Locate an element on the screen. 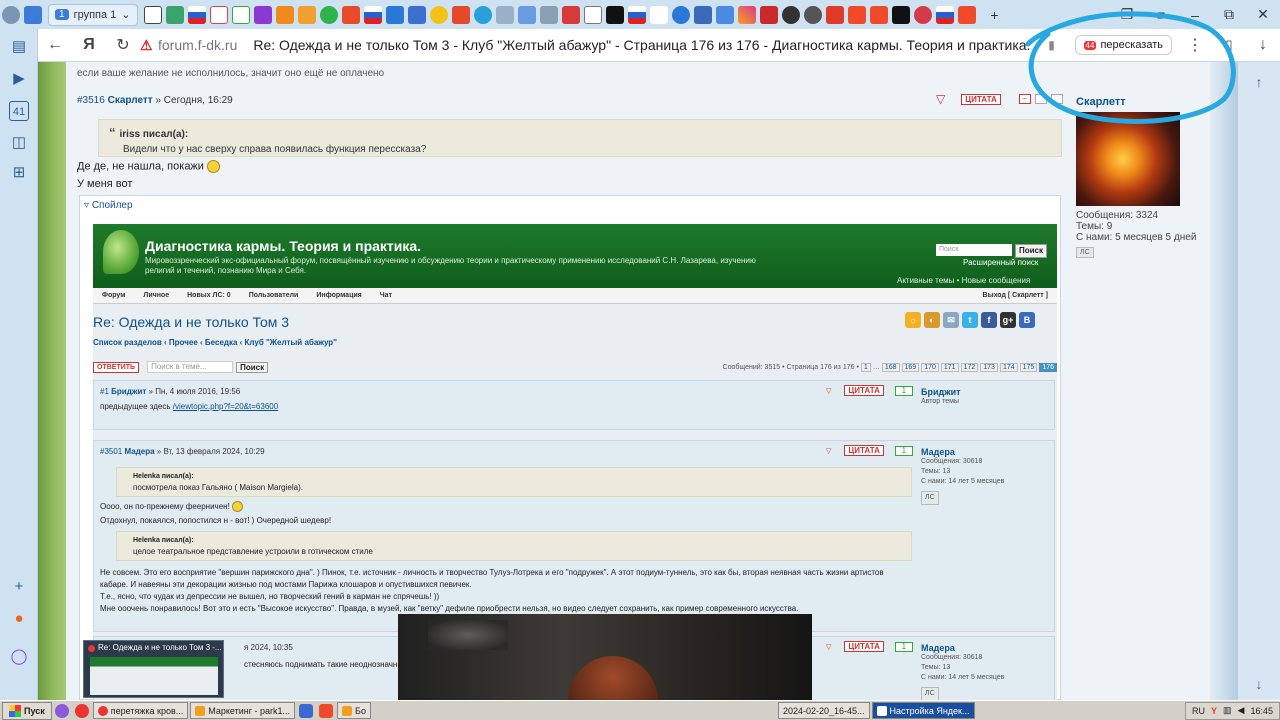 This screenshot has height=720, width=1280. pm-button: ЛС is located at coordinates (1085, 252).